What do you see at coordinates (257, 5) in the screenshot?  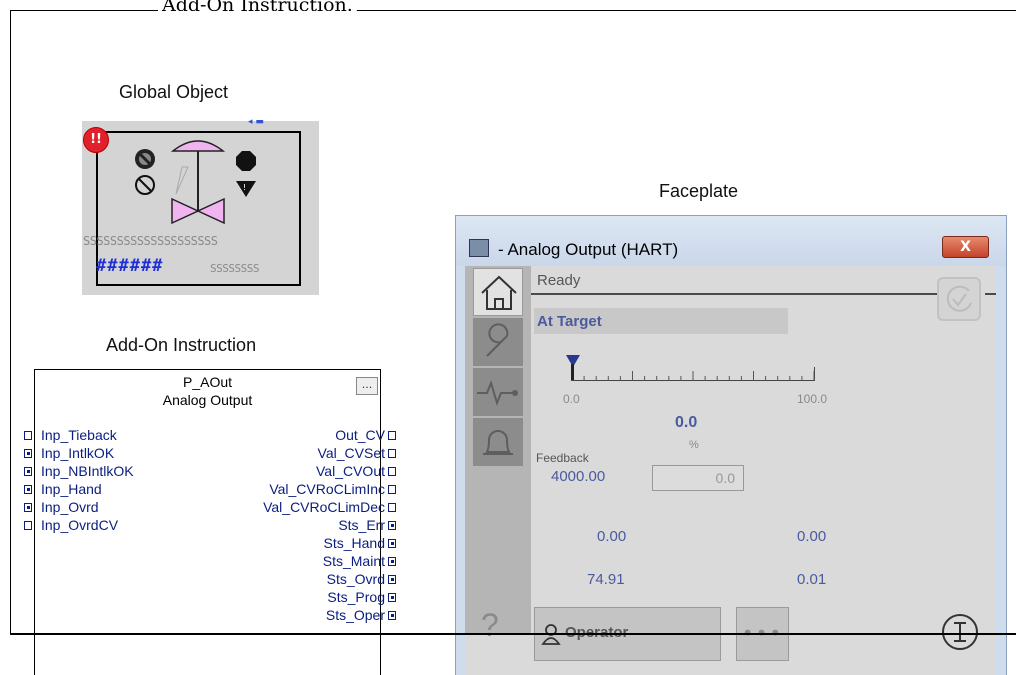 I see `page-caption: Add-On Instruction.` at bounding box center [257, 5].